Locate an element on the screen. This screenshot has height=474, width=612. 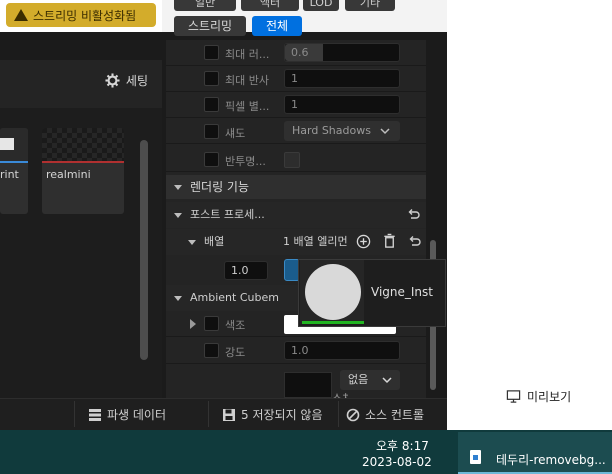
asset-label: rint is located at coordinates (9, 174).